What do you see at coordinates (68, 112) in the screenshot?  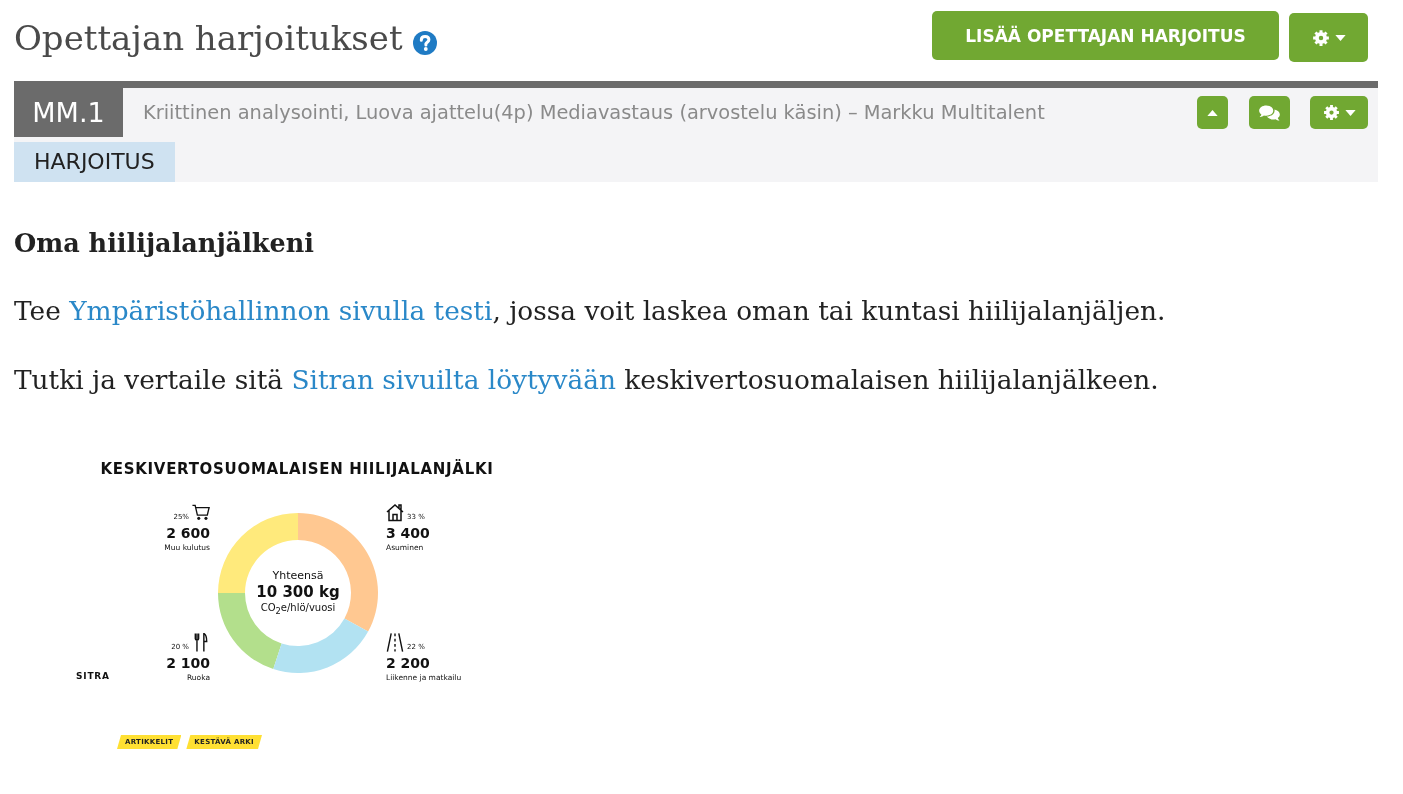 I see `exercise-code: MM.1` at bounding box center [68, 112].